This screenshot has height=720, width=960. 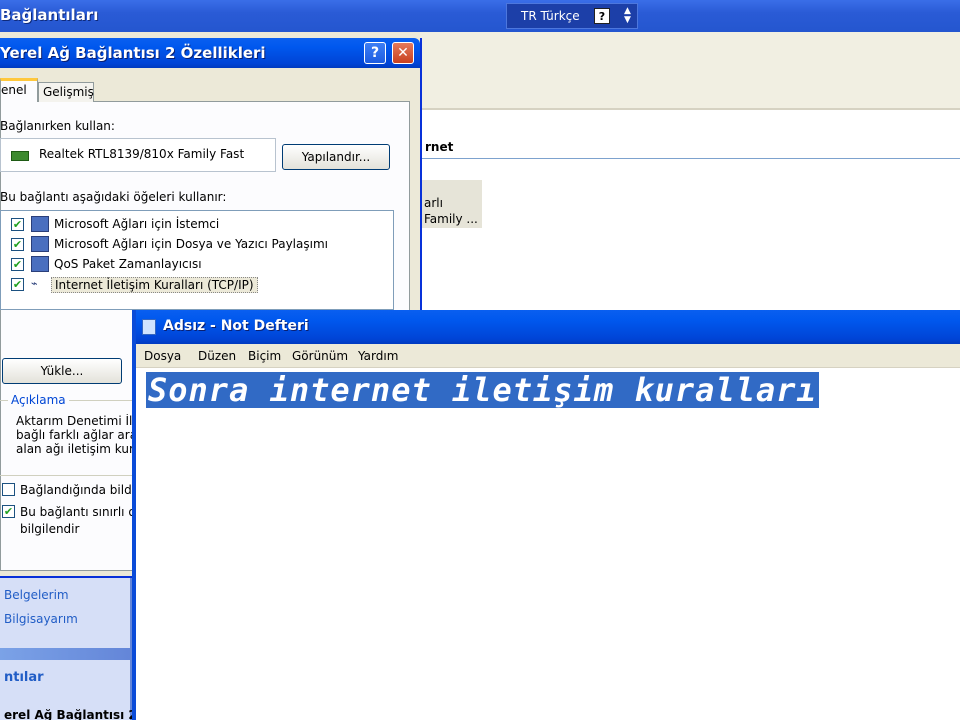 I want to click on menu-dosya: Dosya, so click(x=162, y=356).